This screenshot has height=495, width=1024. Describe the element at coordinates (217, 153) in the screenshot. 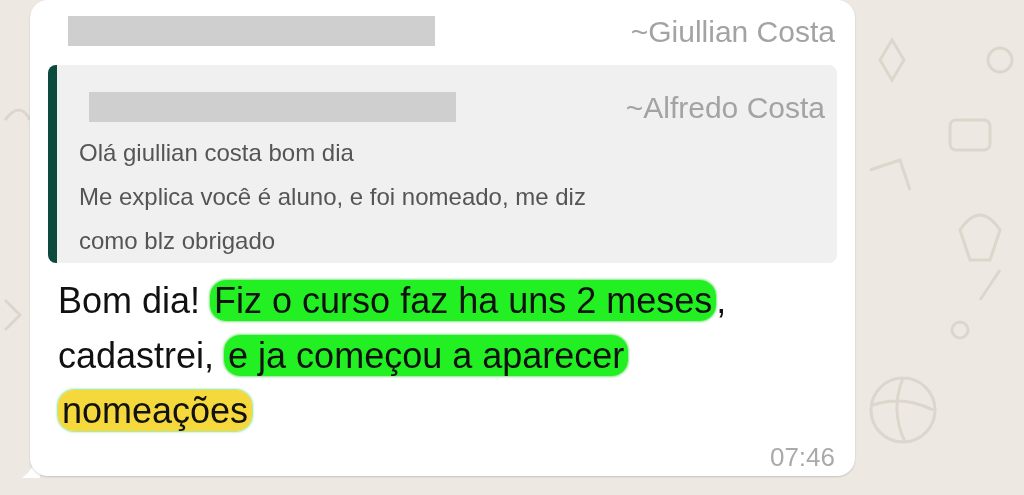

I see `quoted-text-line: Olá giullian costa bom dia` at that location.